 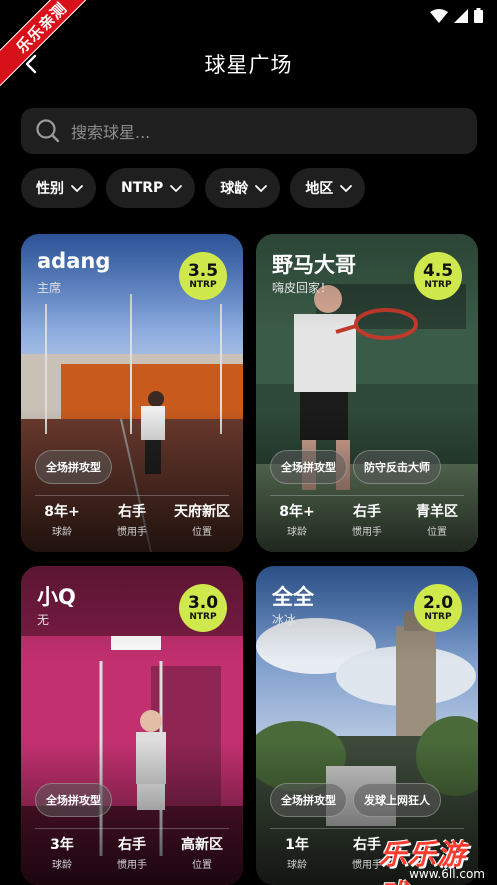 What do you see at coordinates (203, 602) in the screenshot?
I see `rating-value: 3.0` at bounding box center [203, 602].